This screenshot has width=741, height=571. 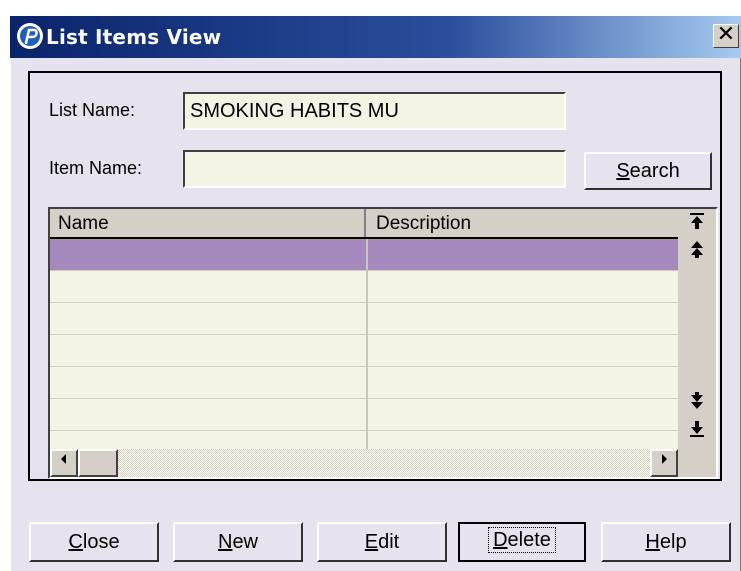 I want to click on edit-button-label: dit, so click(x=389, y=542).